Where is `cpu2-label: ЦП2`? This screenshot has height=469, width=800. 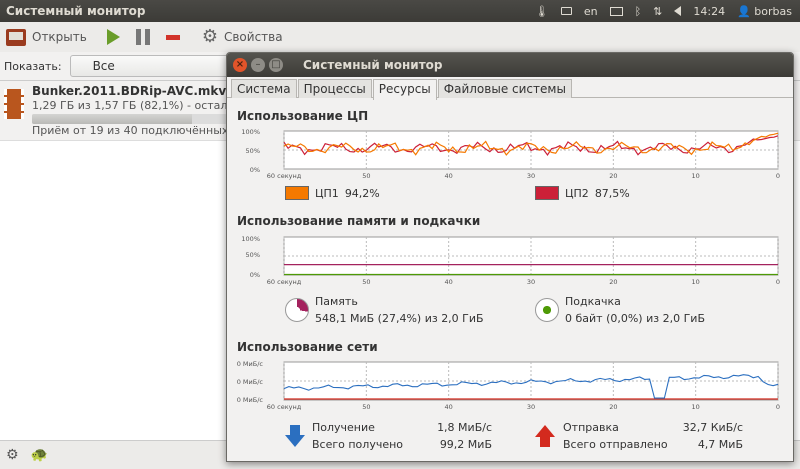
cpu2-label: ЦП2 is located at coordinates (577, 193).